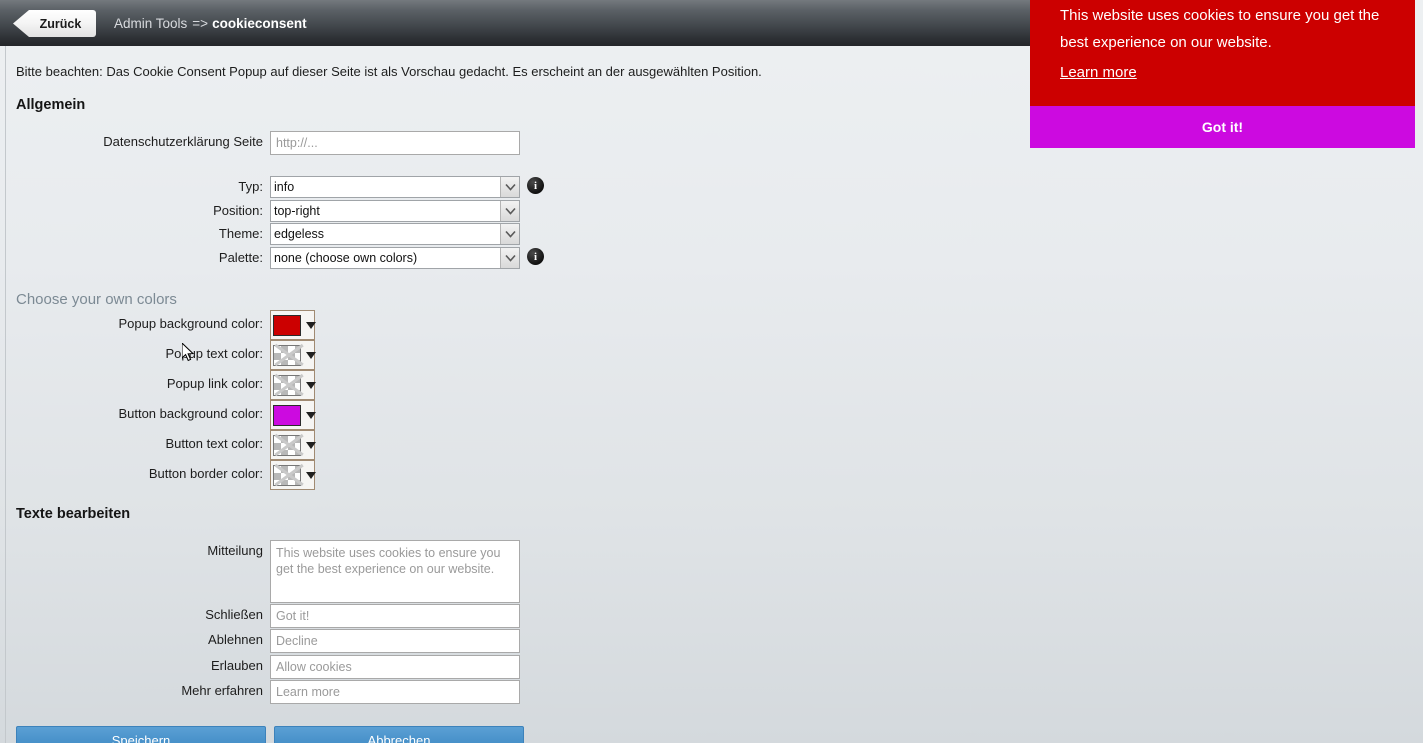 Image resolution: width=1423 pixels, height=743 pixels. I want to click on privacy-page-input, so click(395, 143).